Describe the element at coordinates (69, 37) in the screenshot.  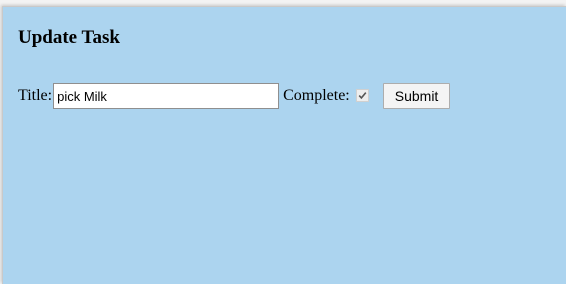
I see `page-title: Update Task` at that location.